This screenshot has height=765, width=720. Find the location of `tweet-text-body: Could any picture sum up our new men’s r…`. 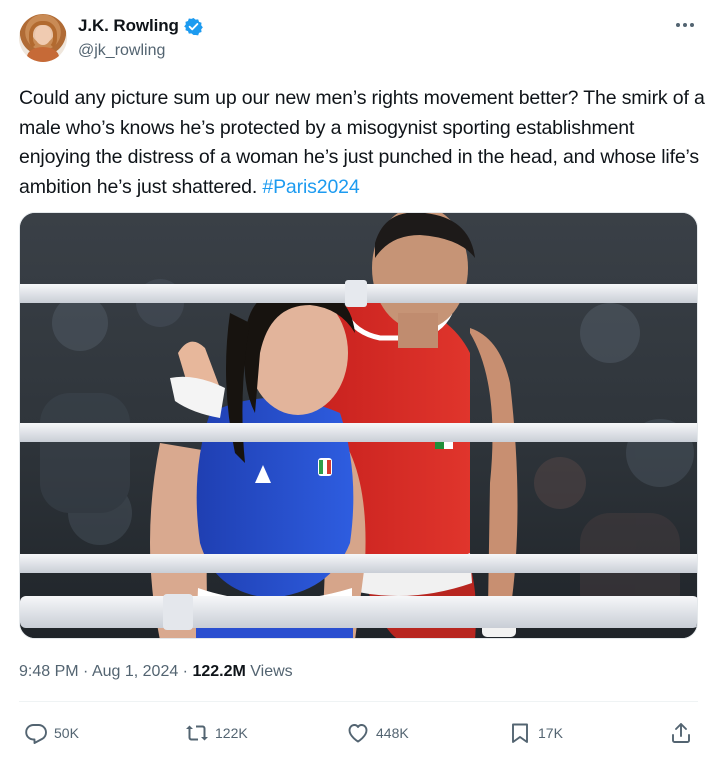

tweet-text-body: Could any picture sum up our new men’s r… is located at coordinates (362, 142).